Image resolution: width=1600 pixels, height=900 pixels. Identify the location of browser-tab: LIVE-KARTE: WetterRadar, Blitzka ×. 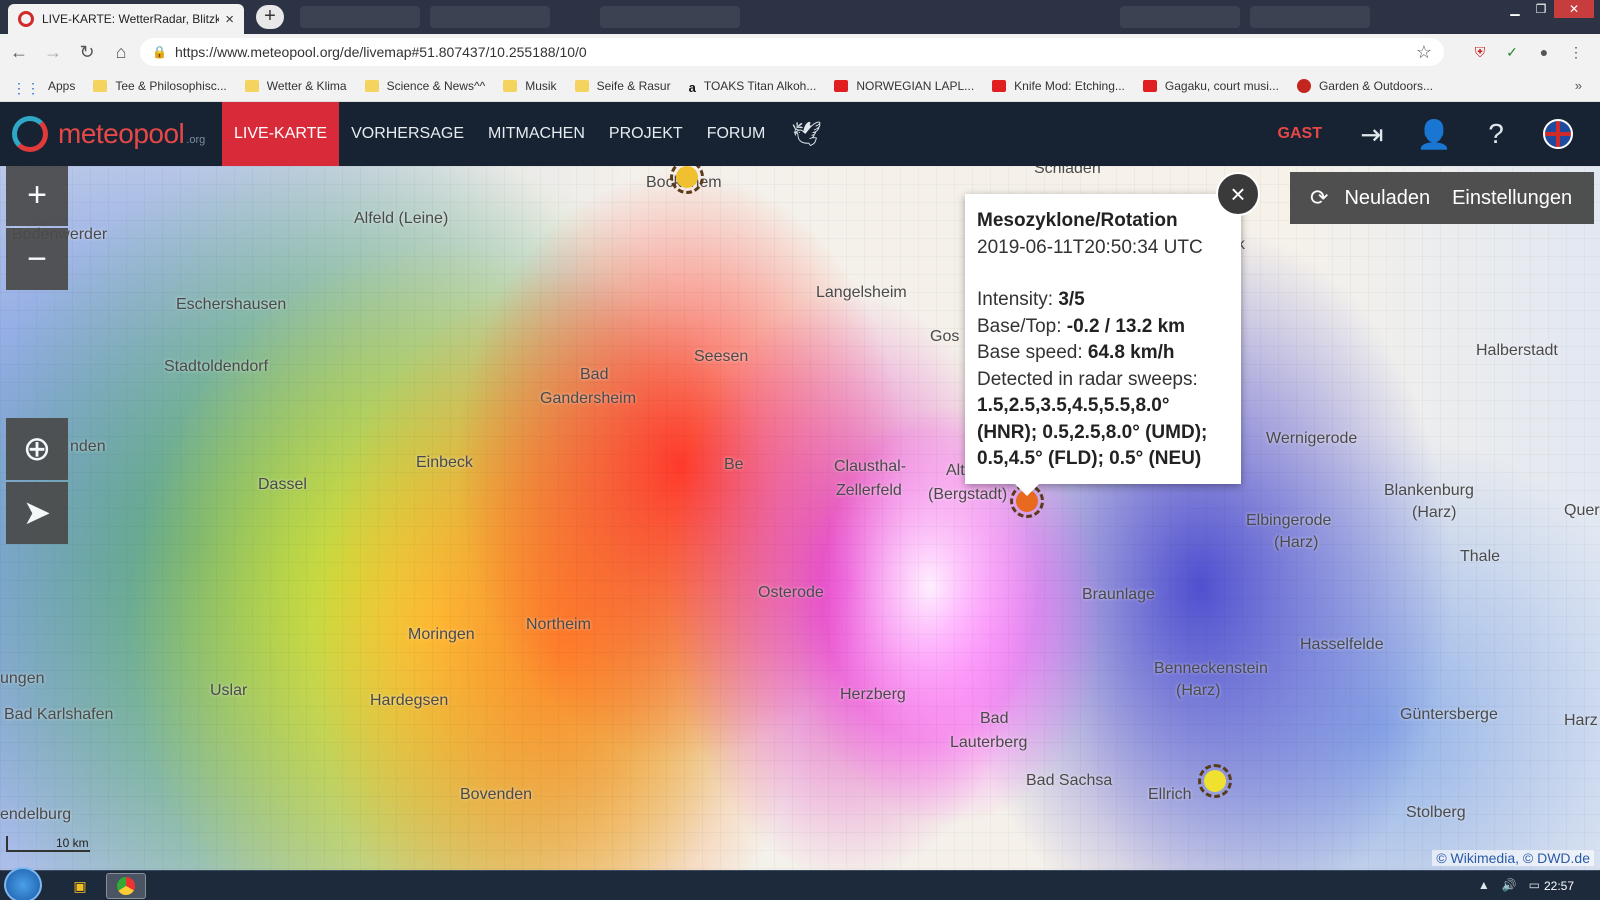
(126, 19).